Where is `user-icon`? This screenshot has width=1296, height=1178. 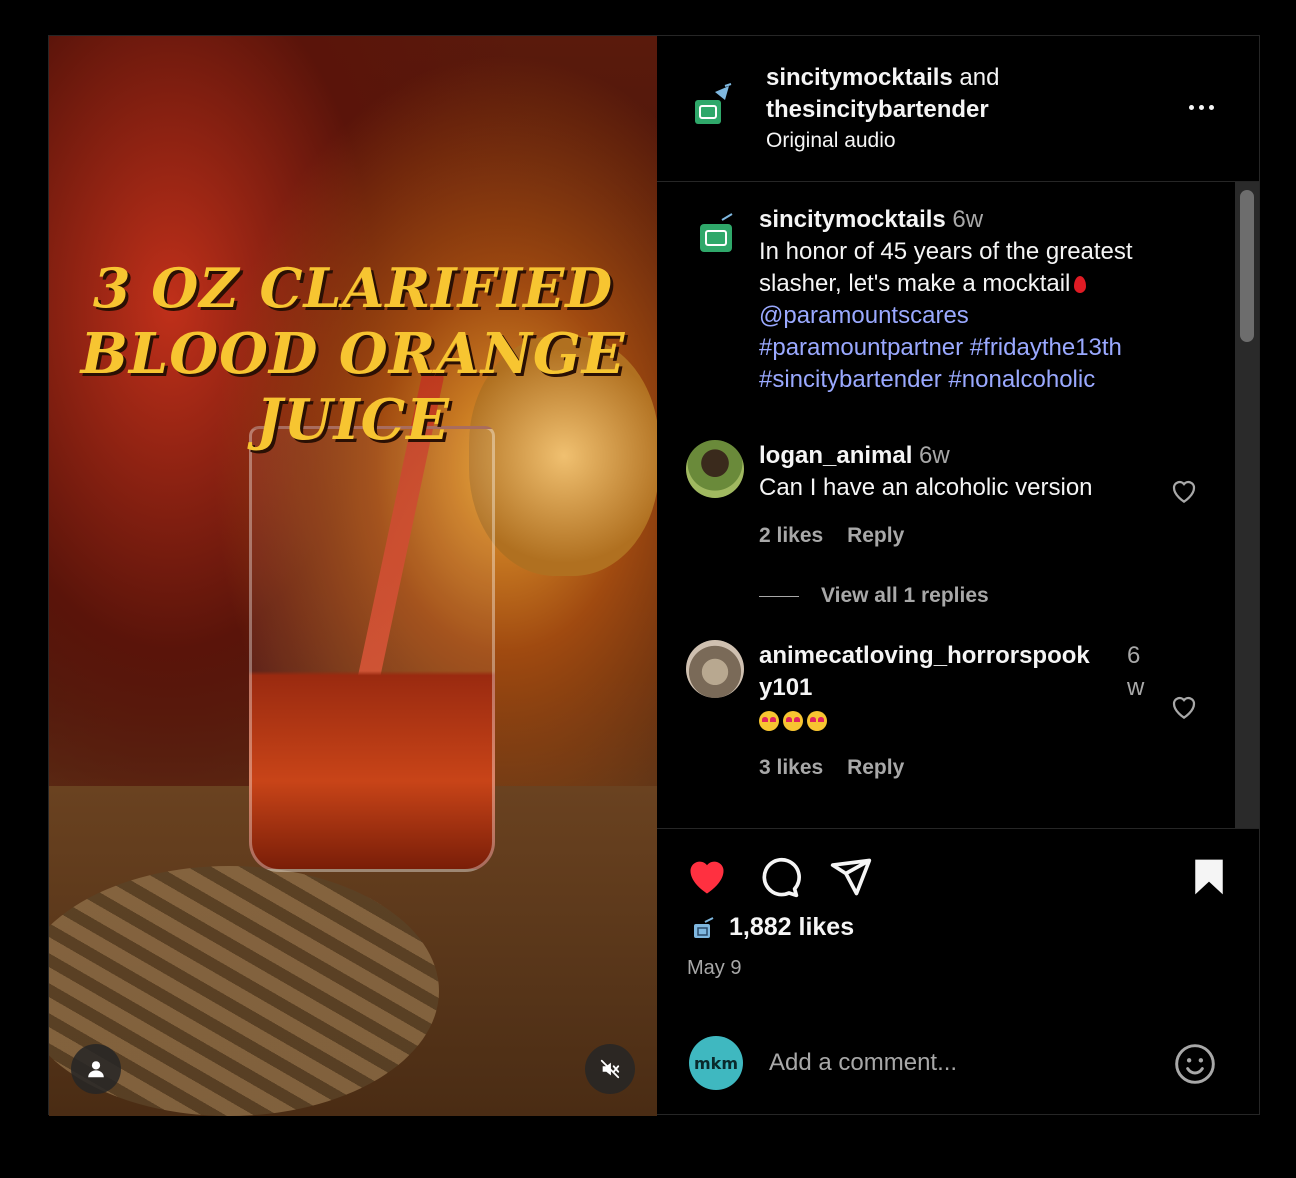 user-icon is located at coordinates (96, 1069).